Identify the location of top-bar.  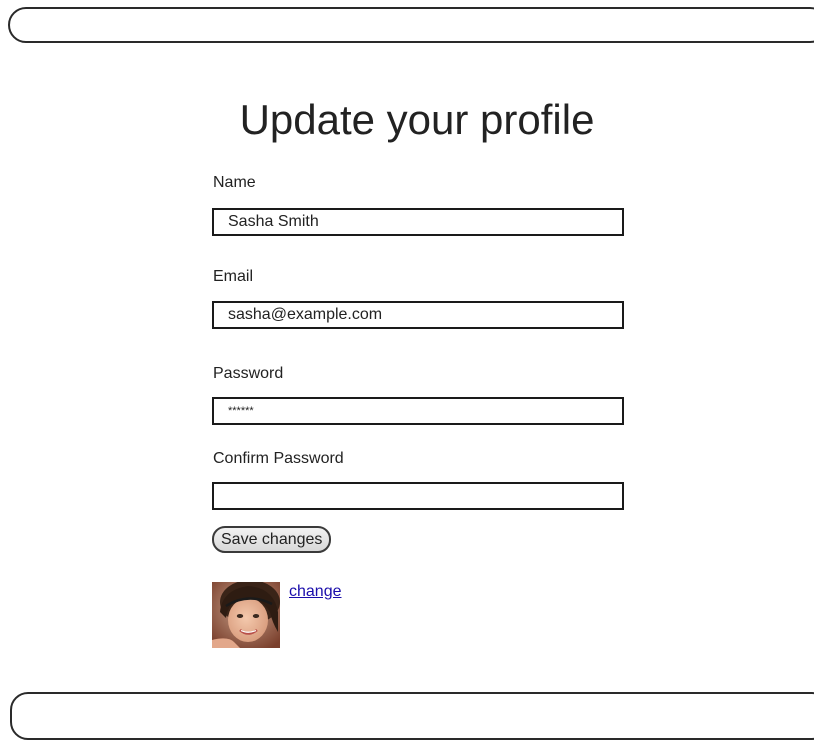
(411, 25).